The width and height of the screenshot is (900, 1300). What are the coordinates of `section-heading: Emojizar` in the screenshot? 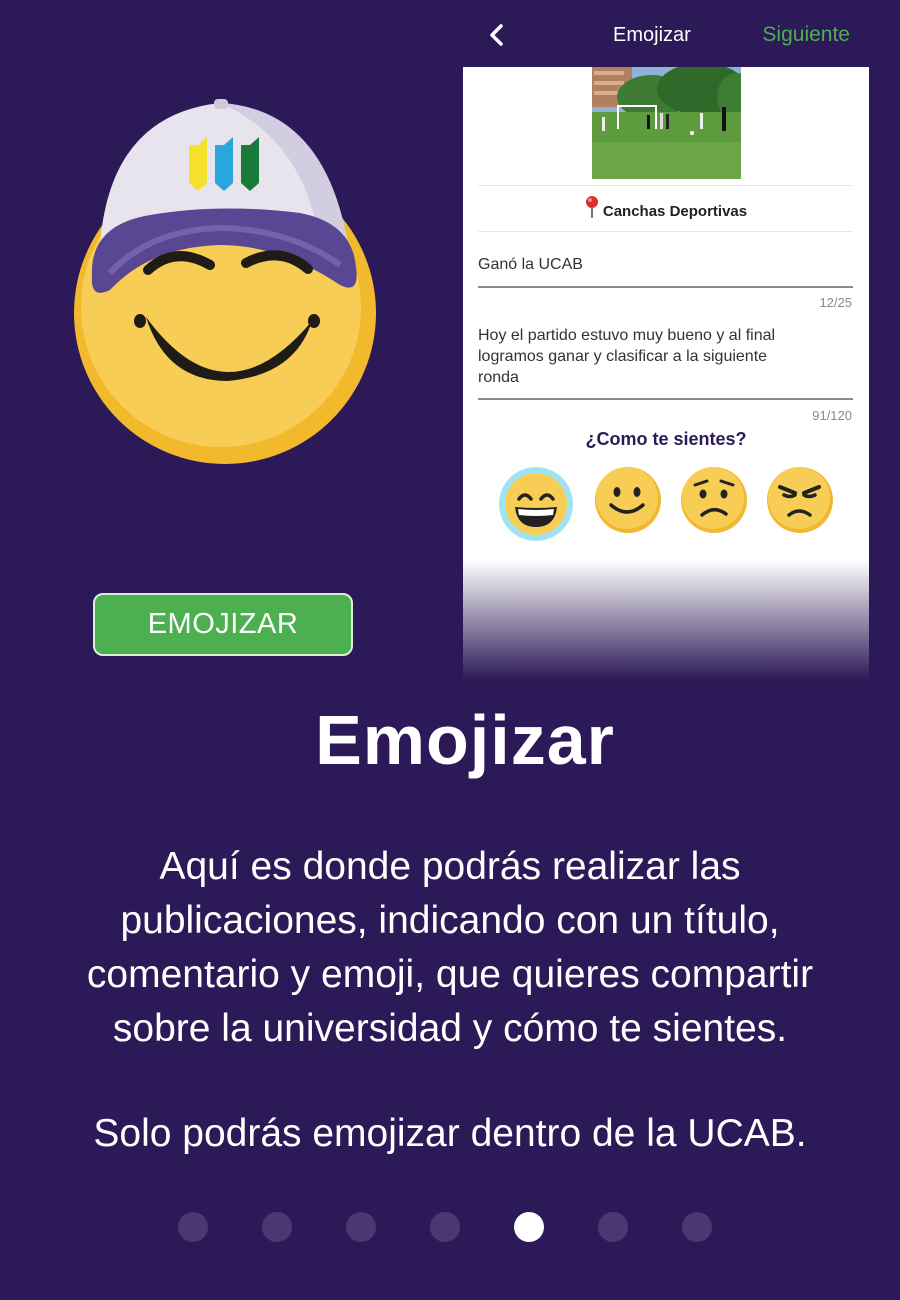 It's located at (465, 740).